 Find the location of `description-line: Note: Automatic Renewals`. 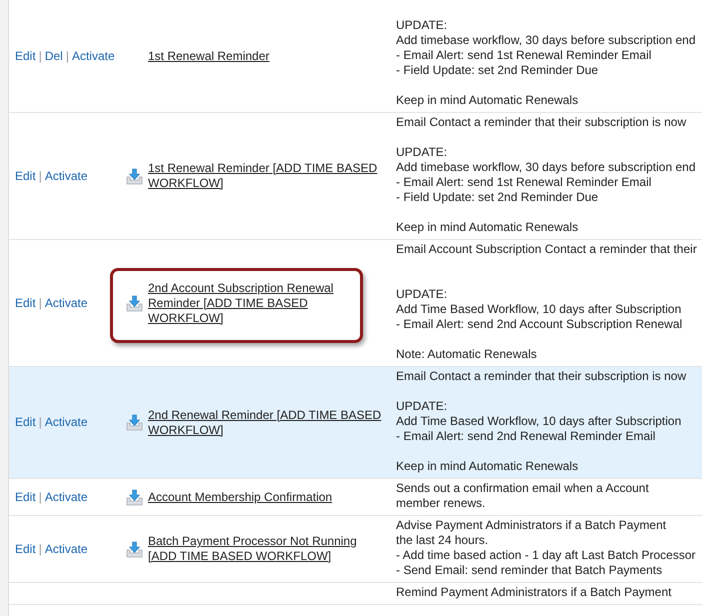

description-line: Note: Automatic Renewals is located at coordinates (467, 354).